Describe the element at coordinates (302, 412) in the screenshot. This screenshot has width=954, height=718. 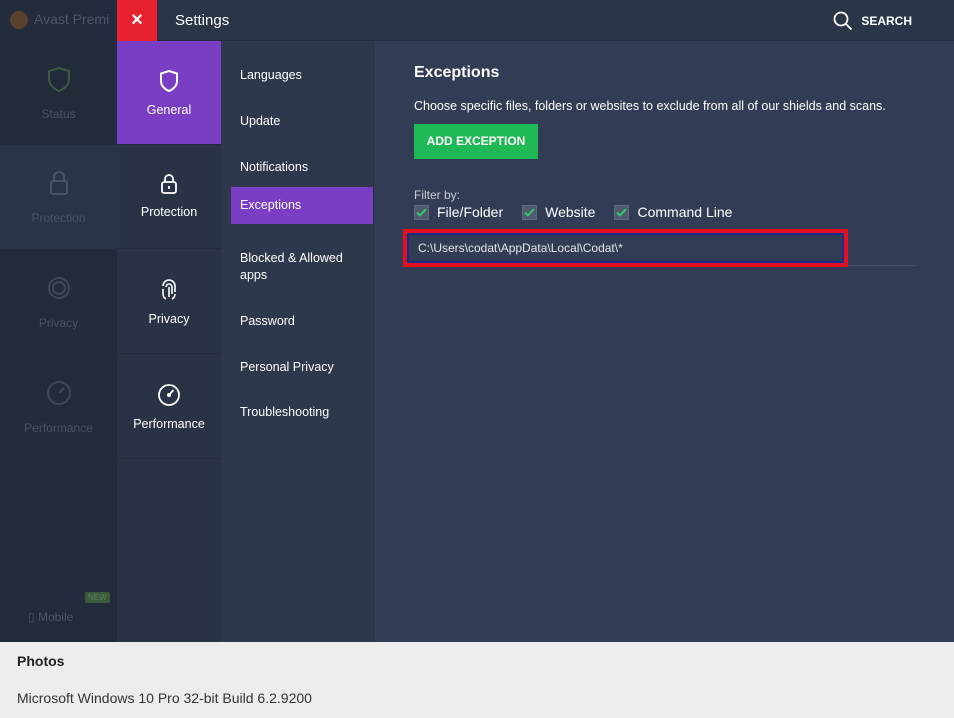
I see `submenu-troubleshooting: Troubleshooting` at that location.